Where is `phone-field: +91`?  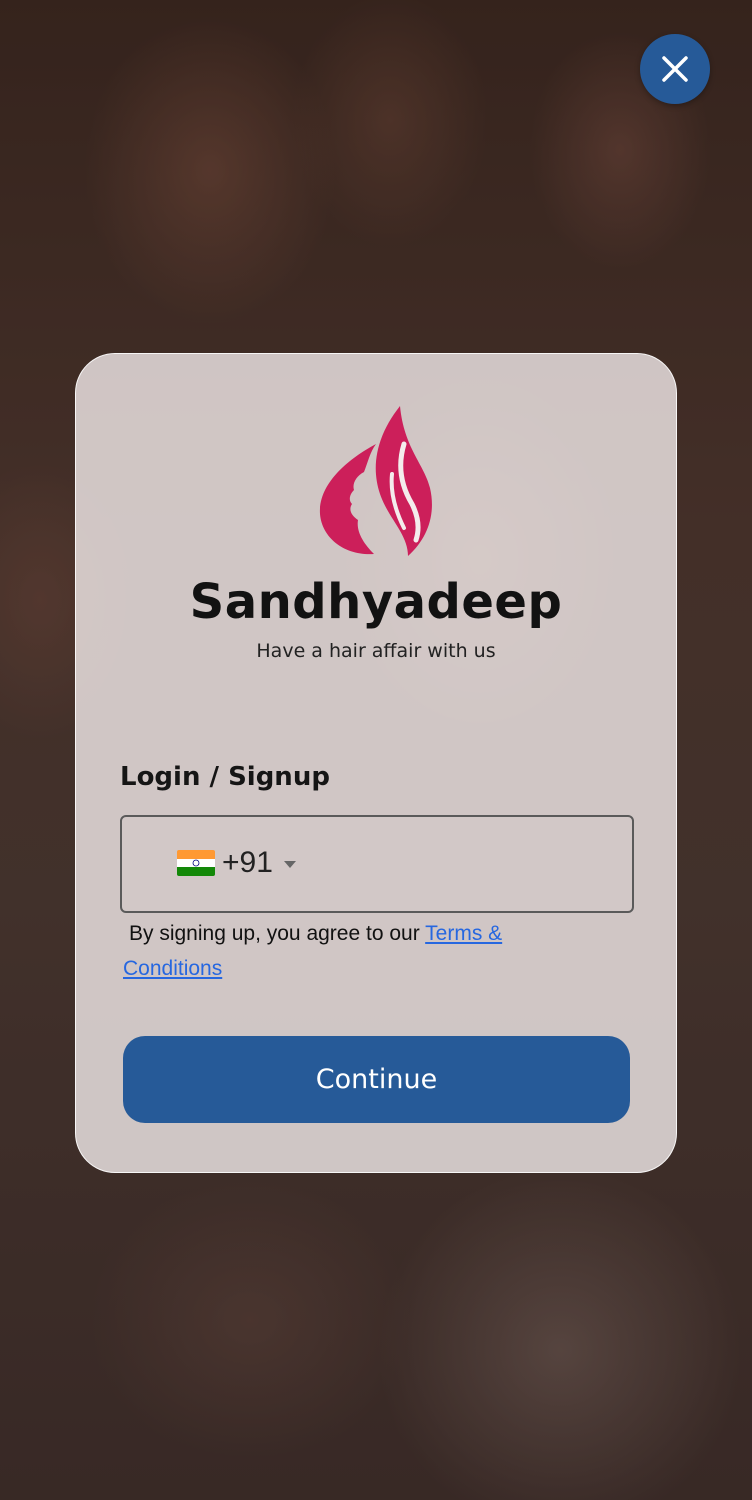 phone-field: +91 is located at coordinates (377, 864).